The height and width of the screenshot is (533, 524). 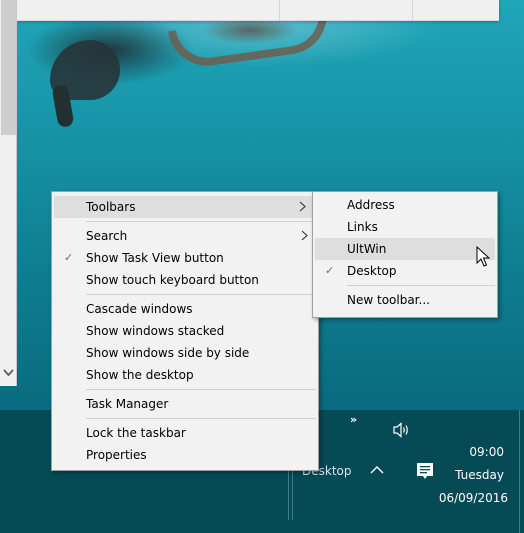 I want to click on action-center-icon, so click(x=425, y=472).